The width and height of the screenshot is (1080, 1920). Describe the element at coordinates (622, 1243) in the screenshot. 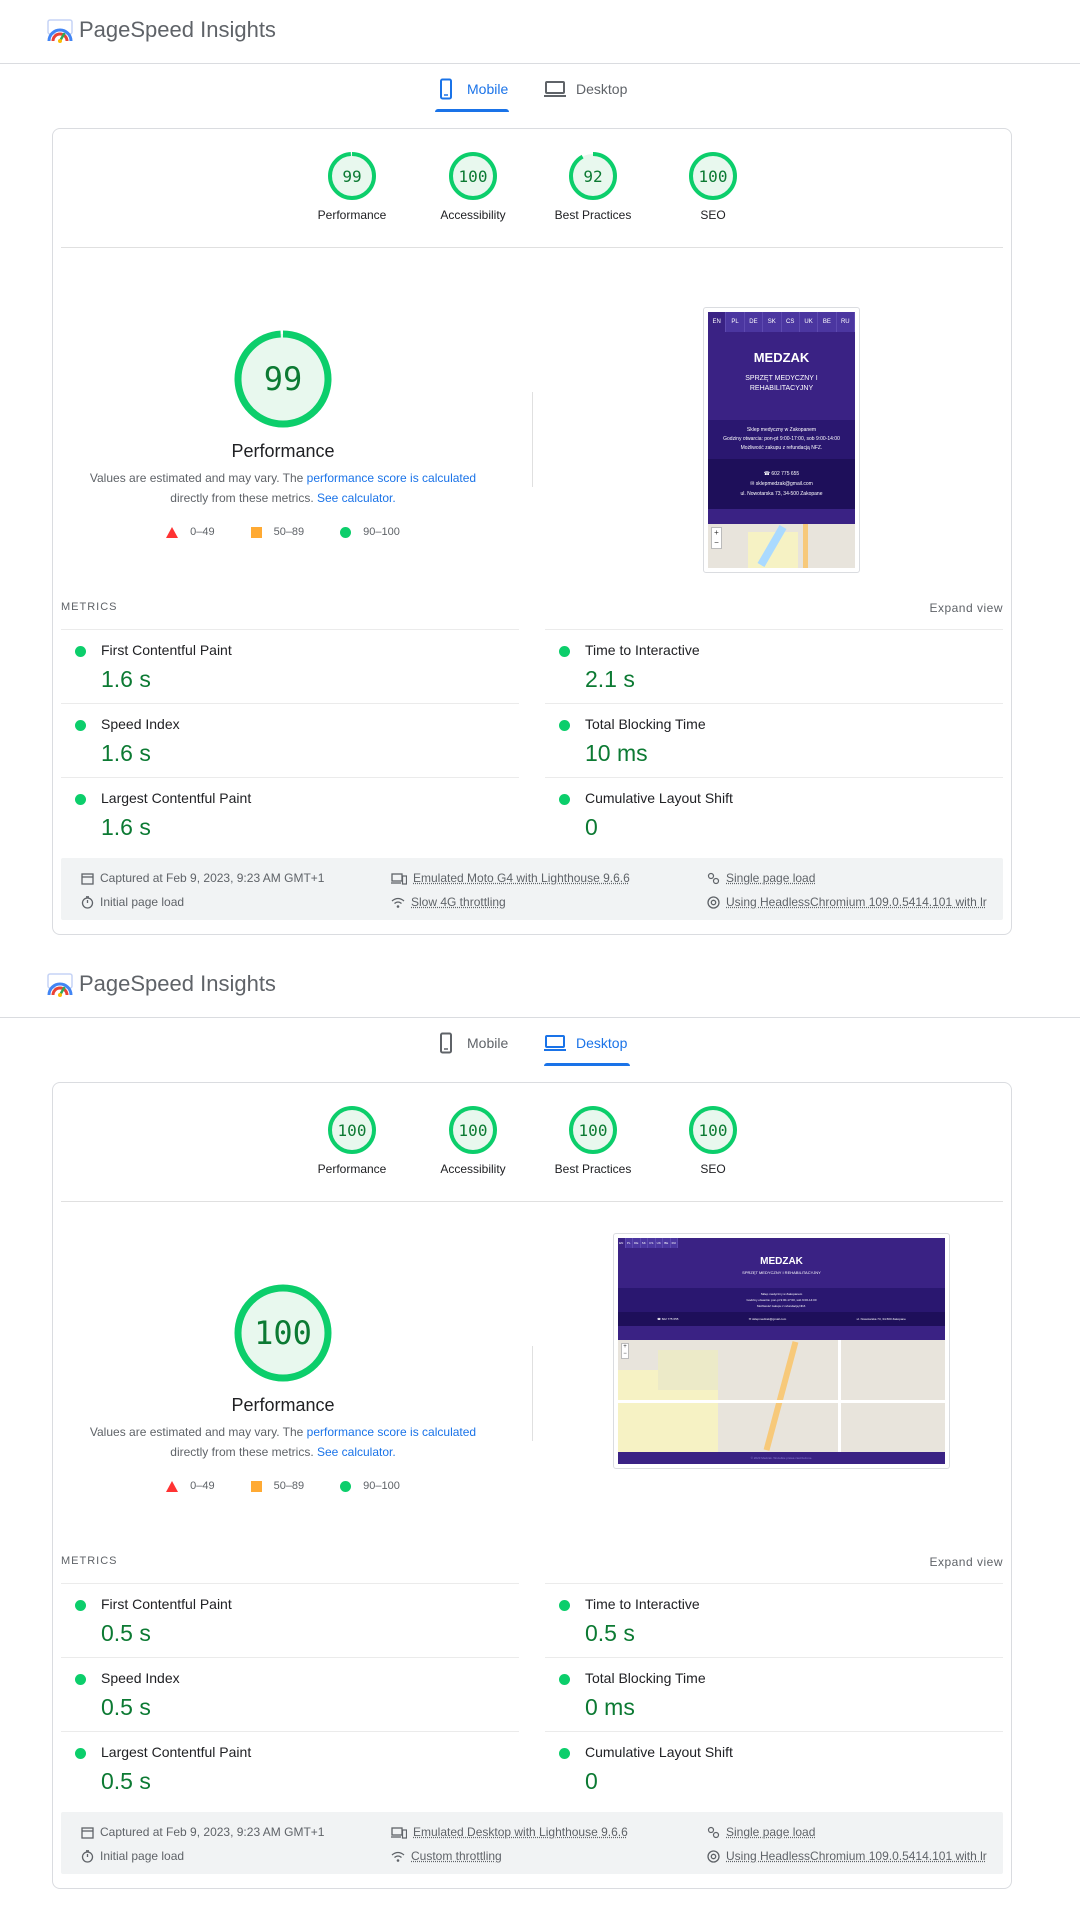

I see `lang-item: EN` at that location.